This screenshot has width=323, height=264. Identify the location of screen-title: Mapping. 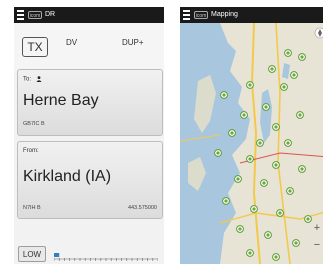
(224, 14).